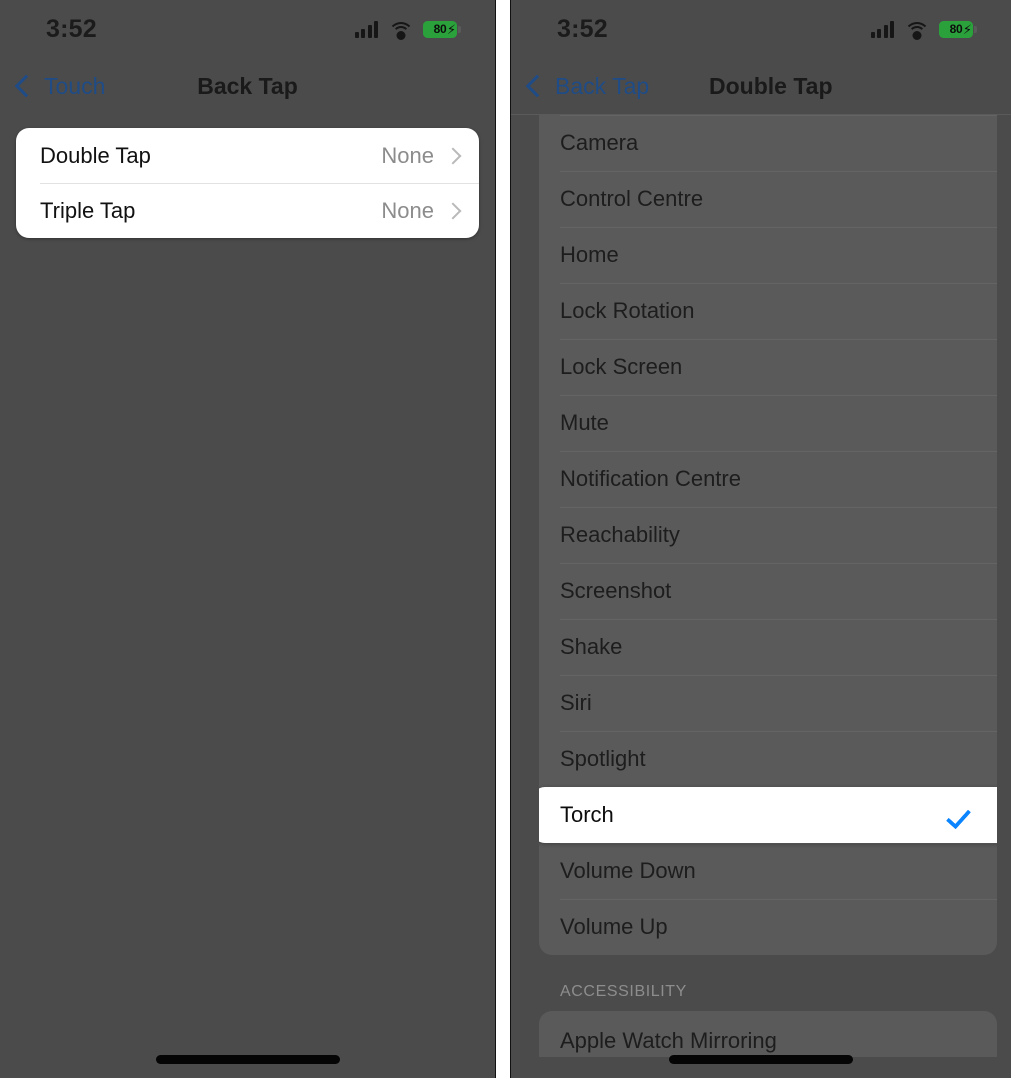  Describe the element at coordinates (88, 210) in the screenshot. I see `row-label: Triple Tap` at that location.